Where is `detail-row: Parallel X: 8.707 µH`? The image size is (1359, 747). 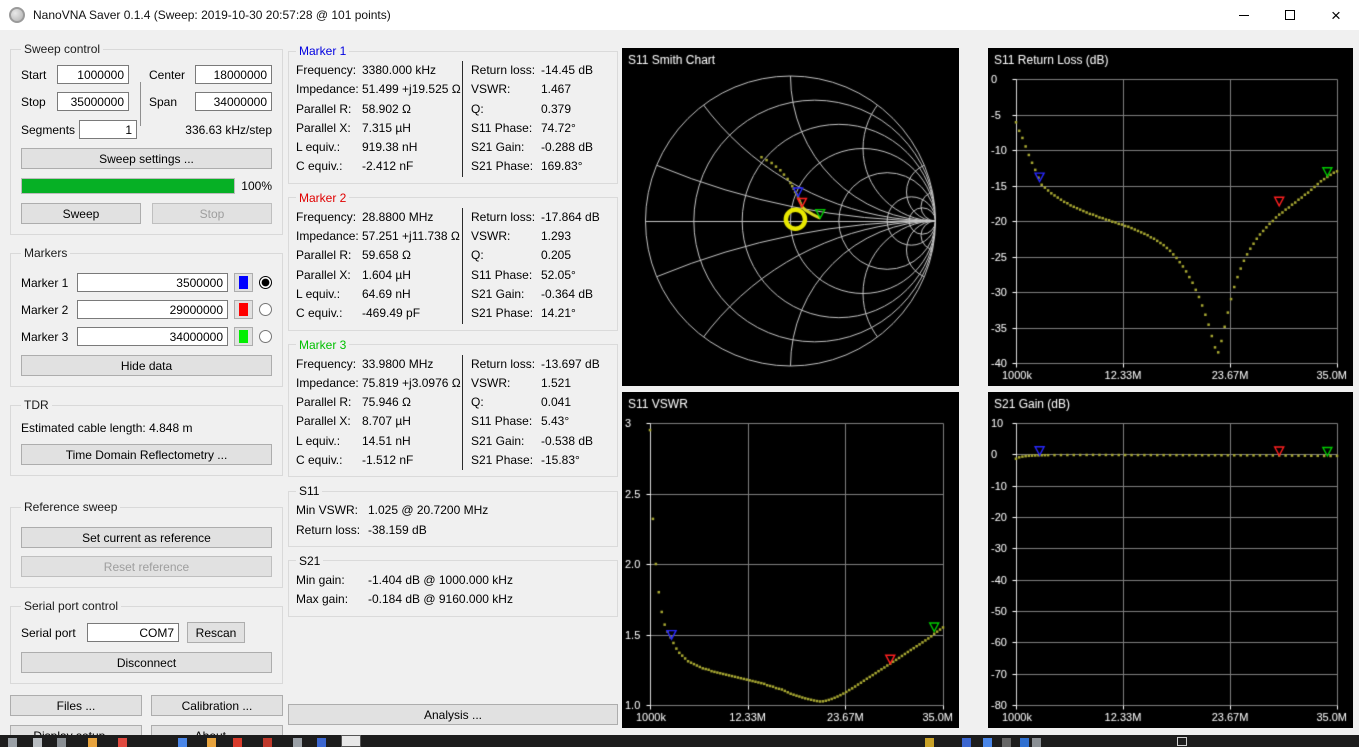
detail-row: Parallel X: 8.707 µH is located at coordinates (379, 421).